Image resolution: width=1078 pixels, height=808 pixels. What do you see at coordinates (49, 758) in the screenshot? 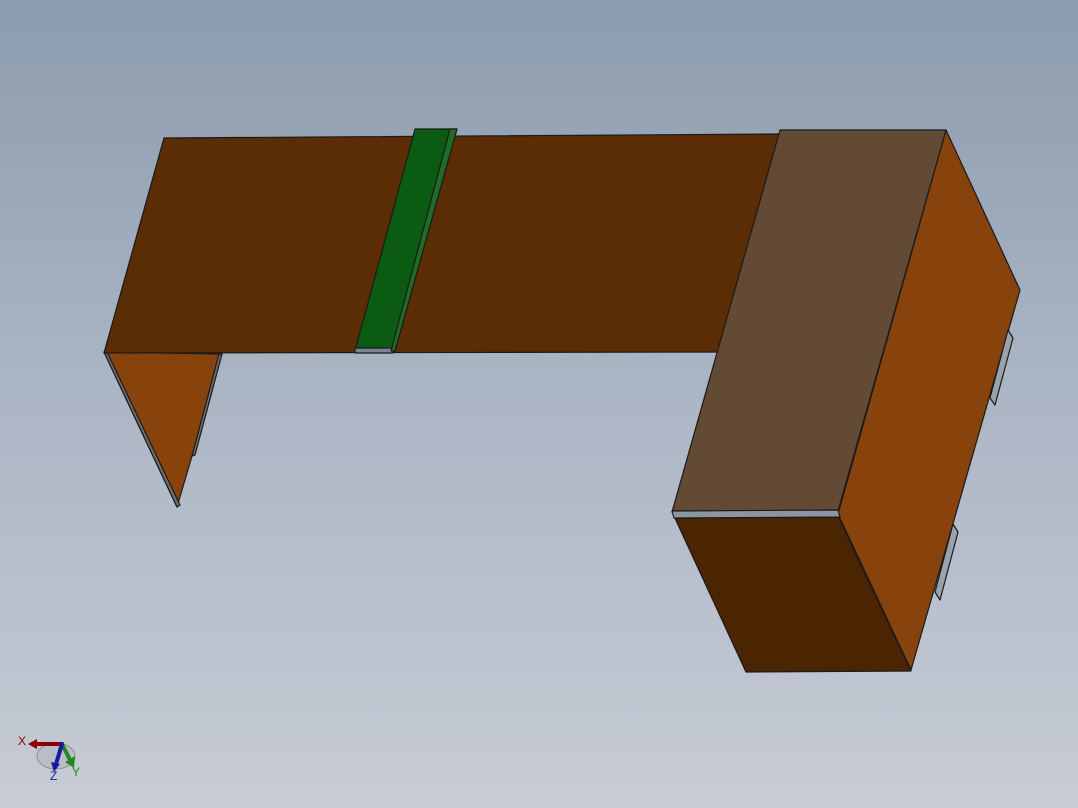
I see `coordinate-triad: X Y Z` at bounding box center [49, 758].